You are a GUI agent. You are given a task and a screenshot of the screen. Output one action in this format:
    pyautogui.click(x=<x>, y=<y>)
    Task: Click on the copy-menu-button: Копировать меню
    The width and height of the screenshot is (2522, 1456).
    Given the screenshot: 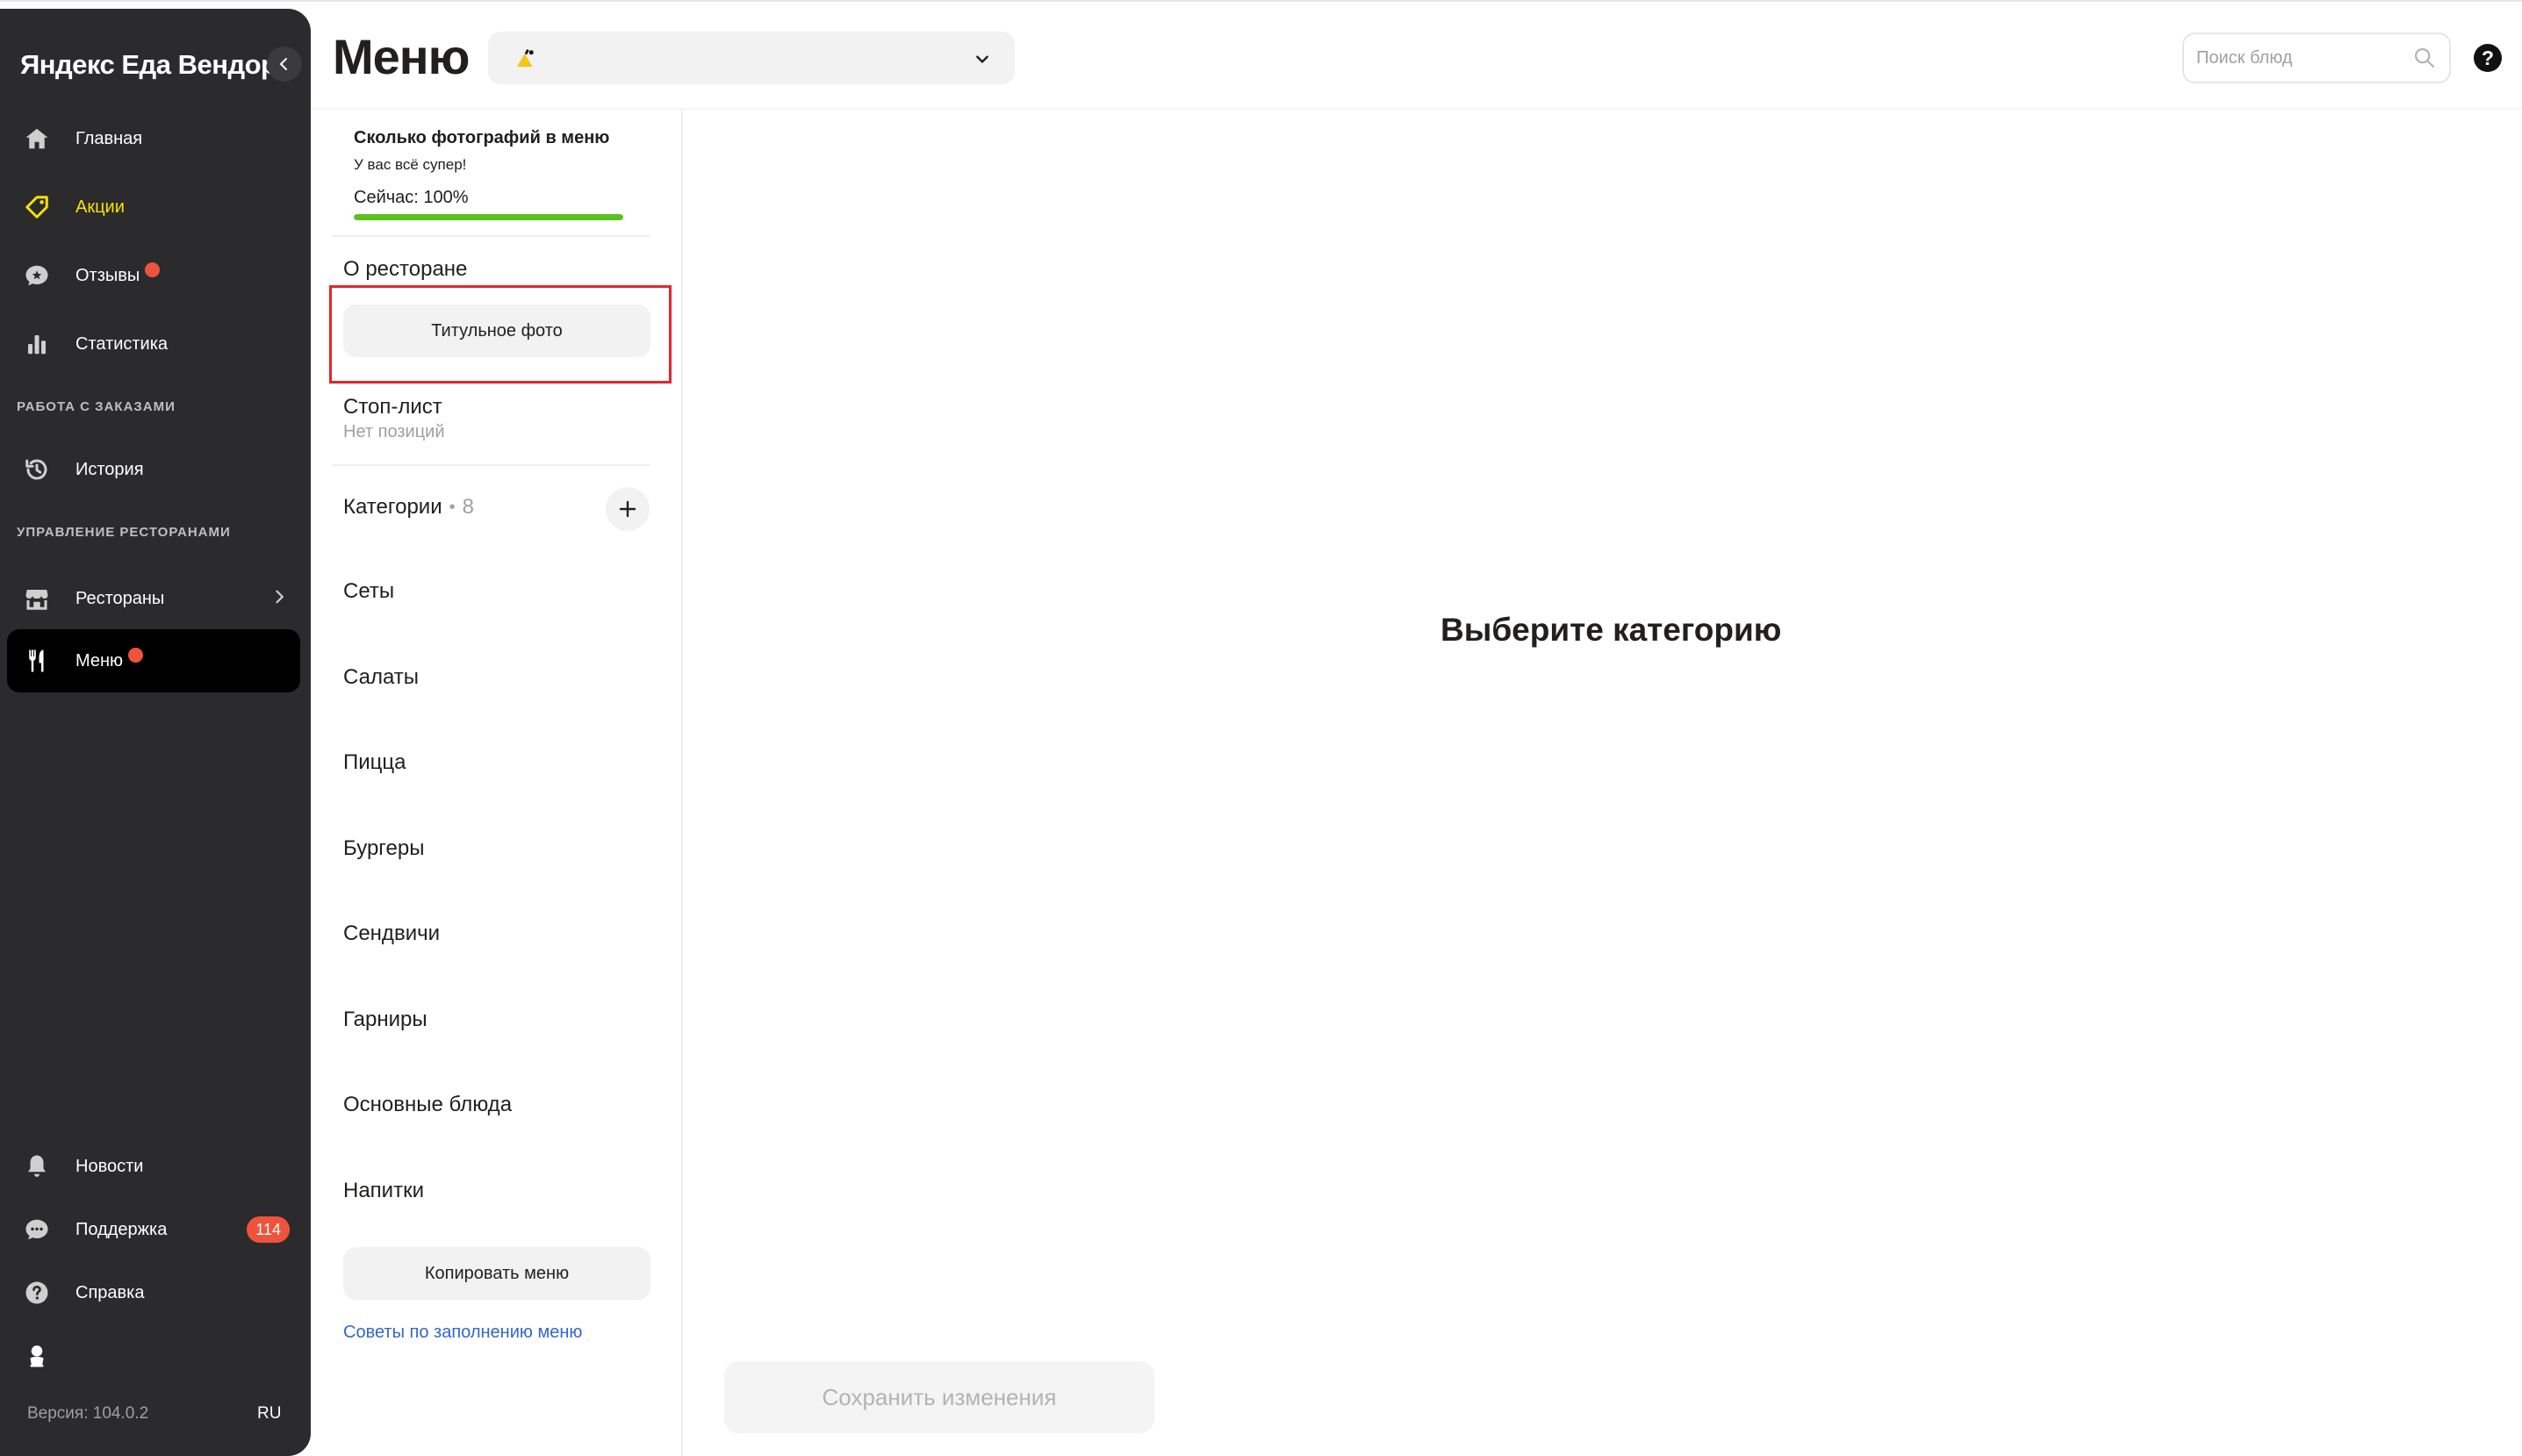 What is the action you would take?
    pyautogui.click(x=496, y=1273)
    